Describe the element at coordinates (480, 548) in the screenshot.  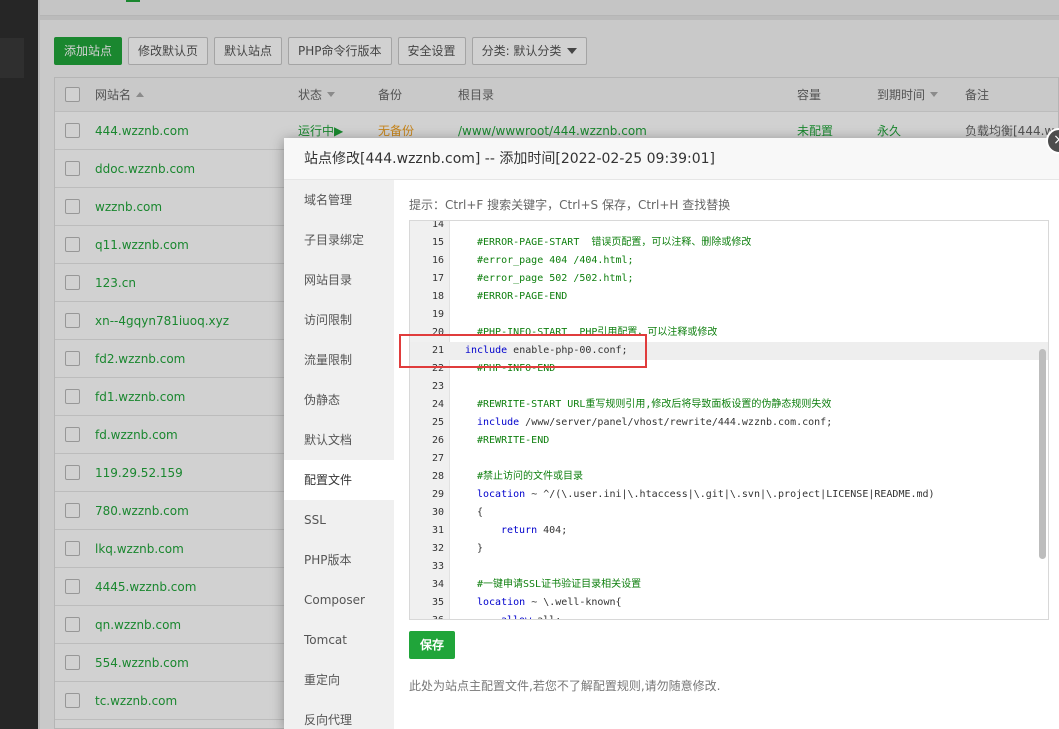
I see `code-text: }` at that location.